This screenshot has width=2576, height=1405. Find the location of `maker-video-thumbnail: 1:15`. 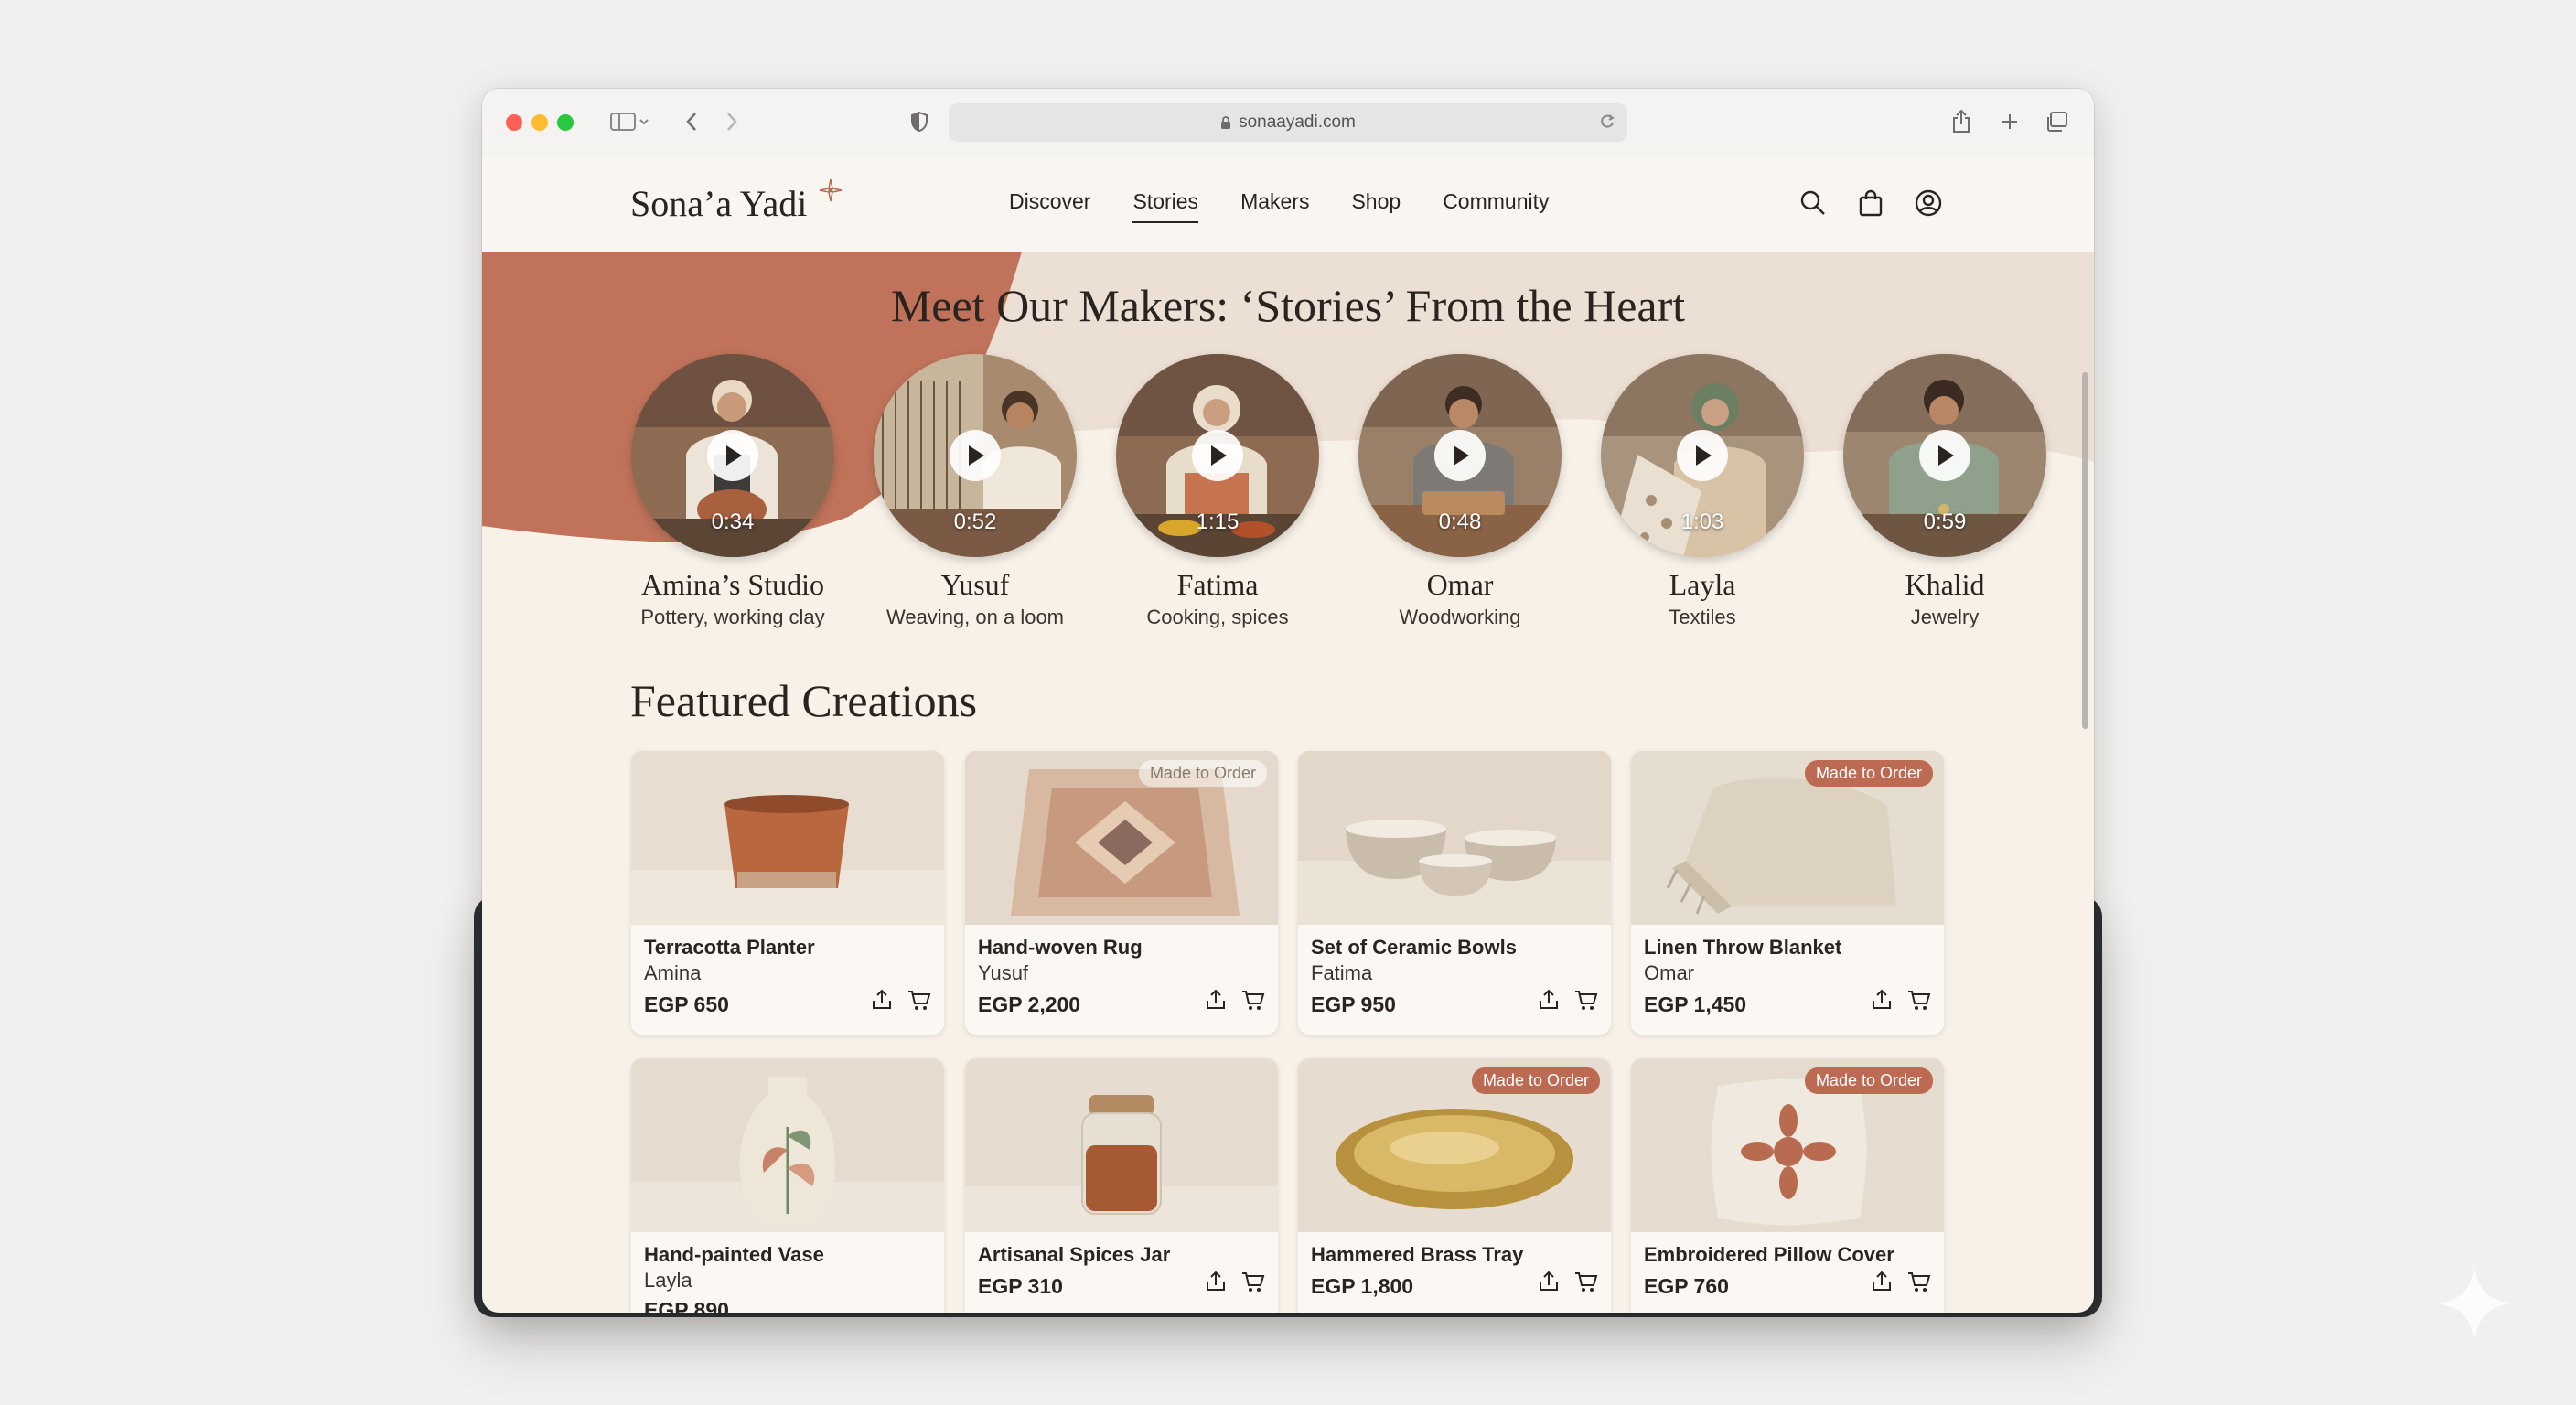

maker-video-thumbnail: 1:15 is located at coordinates (1217, 455).